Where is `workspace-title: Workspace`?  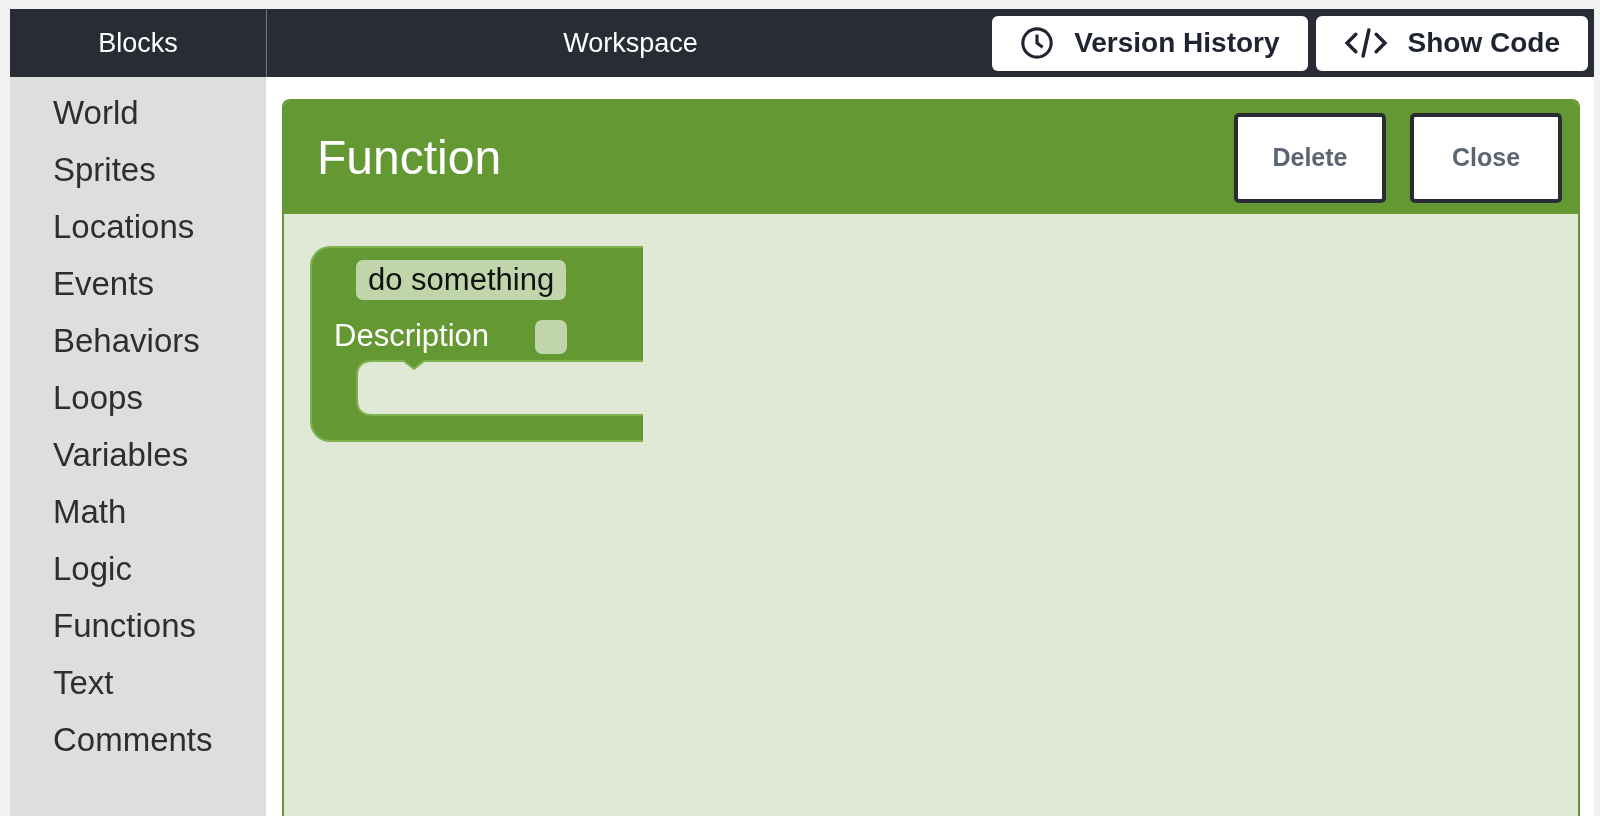
workspace-title: Workspace is located at coordinates (630, 43).